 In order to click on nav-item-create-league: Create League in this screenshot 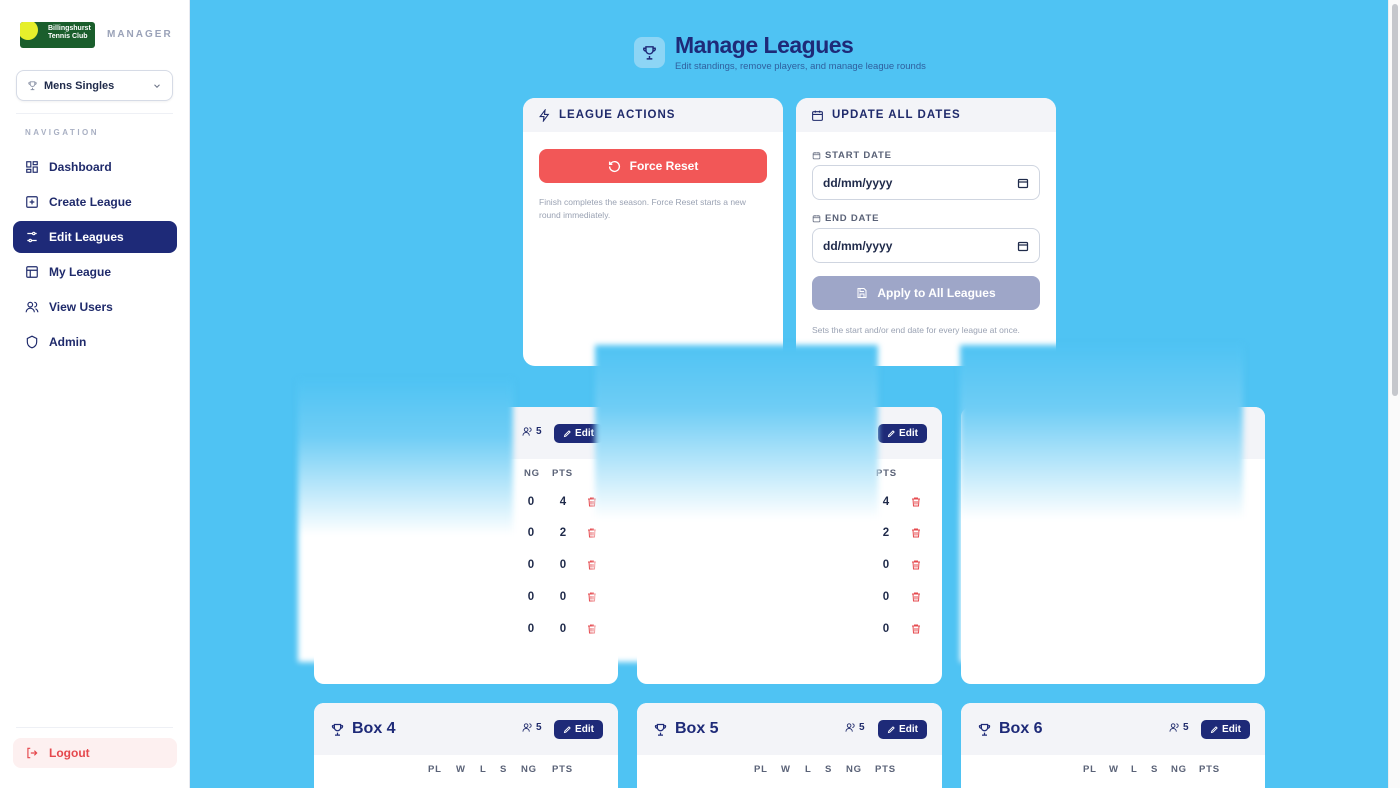, I will do `click(95, 202)`.